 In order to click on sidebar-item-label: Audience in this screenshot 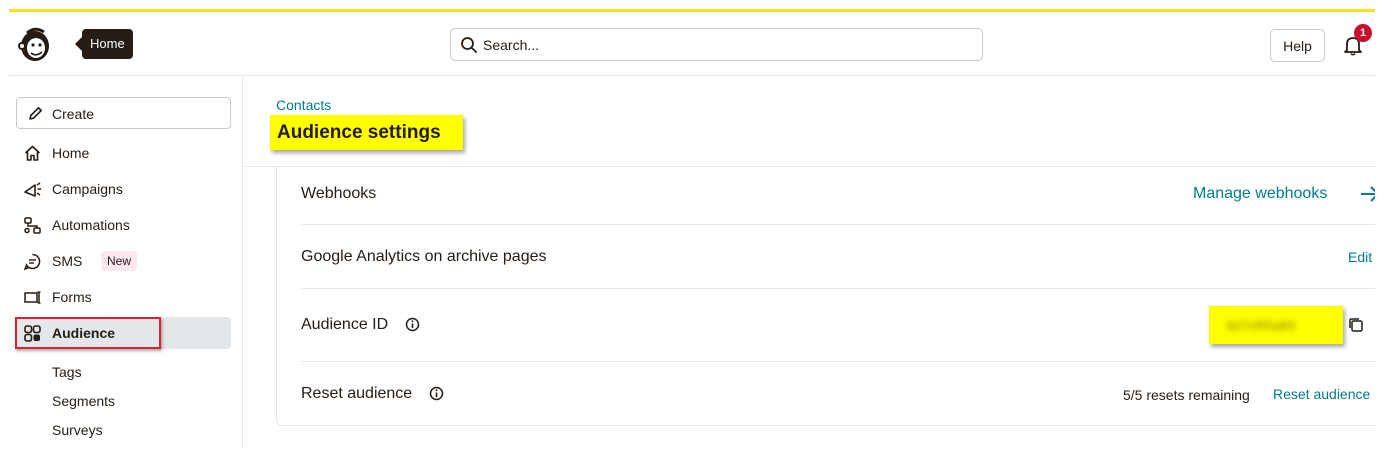, I will do `click(84, 333)`.